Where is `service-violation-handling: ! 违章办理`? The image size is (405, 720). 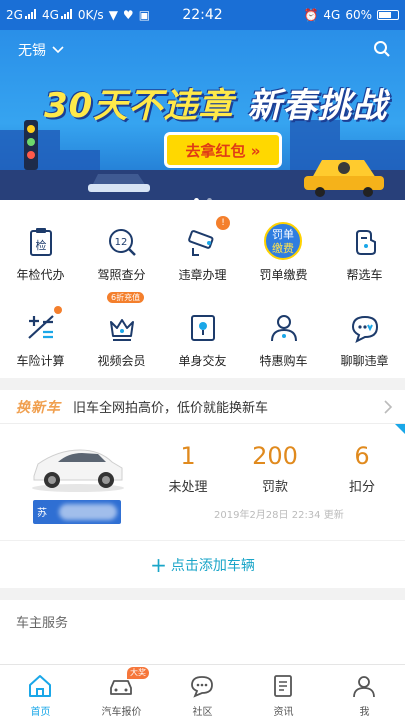 service-violation-handling: ! 违章办理 is located at coordinates (202, 244).